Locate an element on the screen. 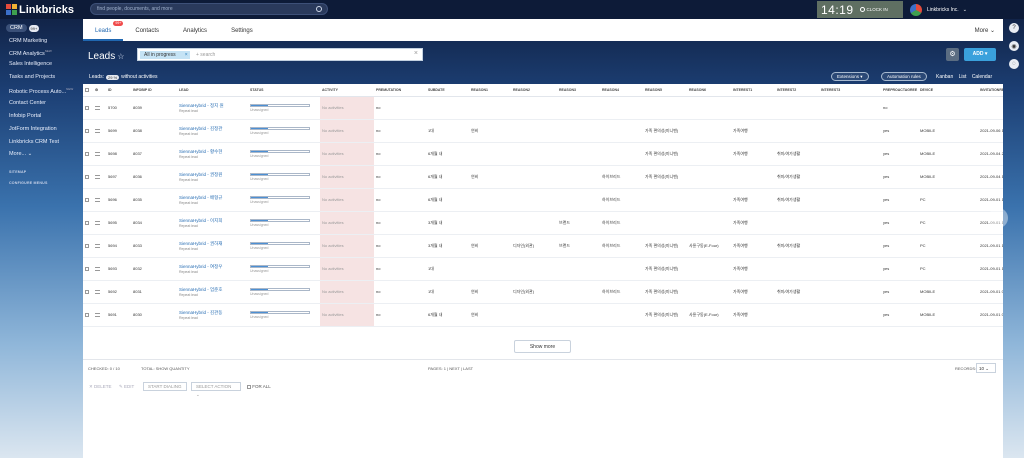  column-header: REASON3 is located at coordinates (578, 90).